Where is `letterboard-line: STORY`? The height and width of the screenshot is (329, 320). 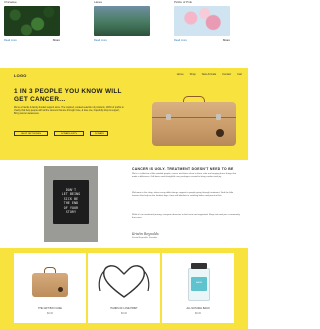 letterboard-line: STORY is located at coordinates (71, 212).